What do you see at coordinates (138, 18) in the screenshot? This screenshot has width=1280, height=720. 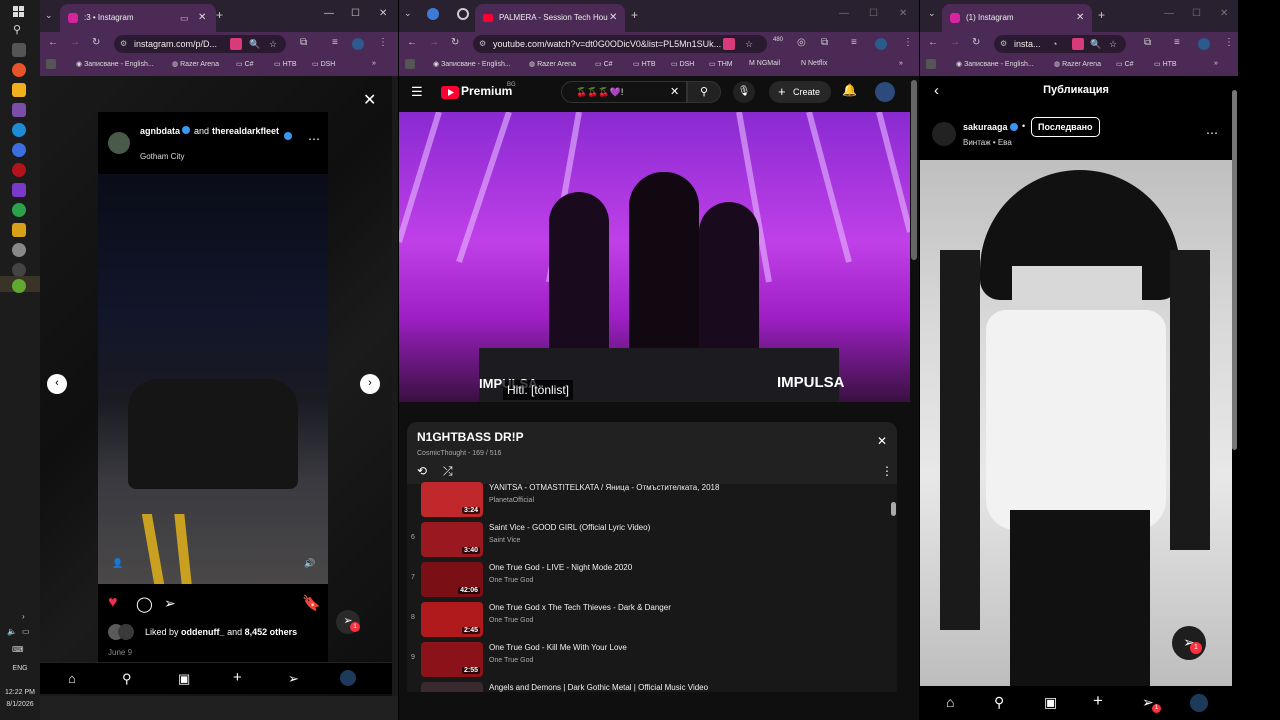 I see `tab-instagram: :3 • Instagram ▭ ✕` at bounding box center [138, 18].